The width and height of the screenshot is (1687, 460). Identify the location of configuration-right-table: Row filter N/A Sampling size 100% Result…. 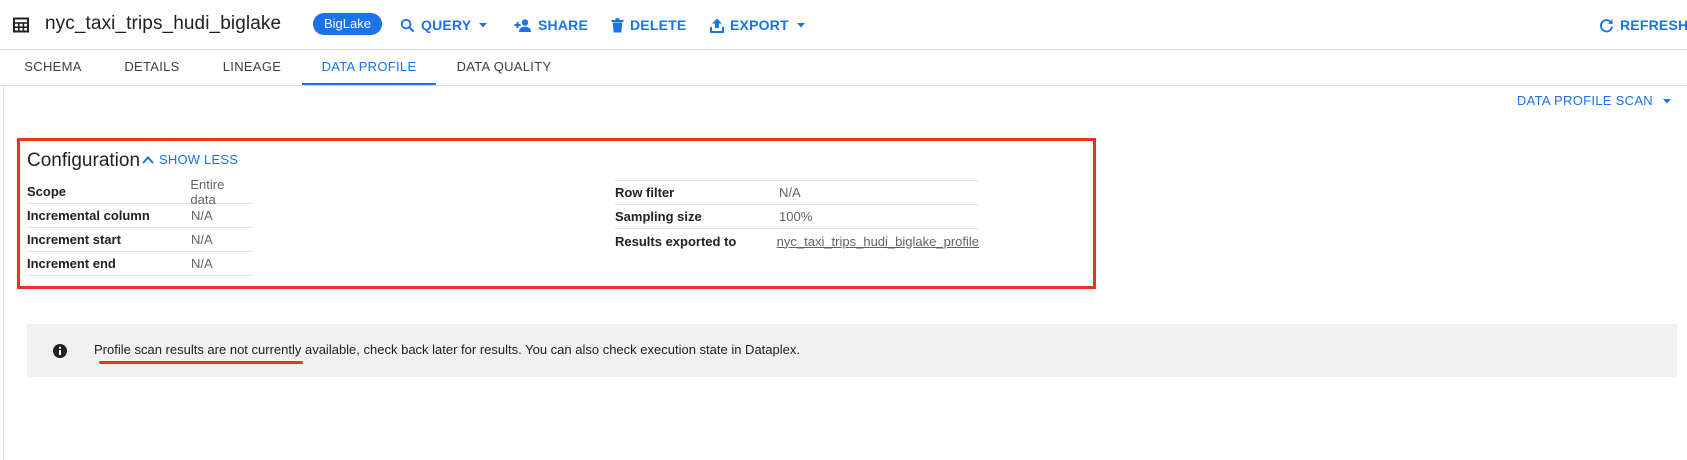
(797, 216).